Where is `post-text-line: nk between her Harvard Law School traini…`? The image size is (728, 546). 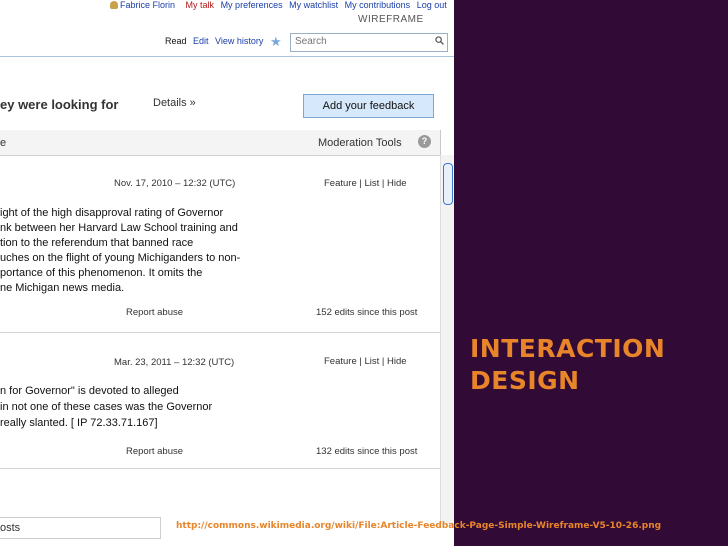 post-text-line: nk between her Harvard Law School traini… is located at coordinates (119, 228).